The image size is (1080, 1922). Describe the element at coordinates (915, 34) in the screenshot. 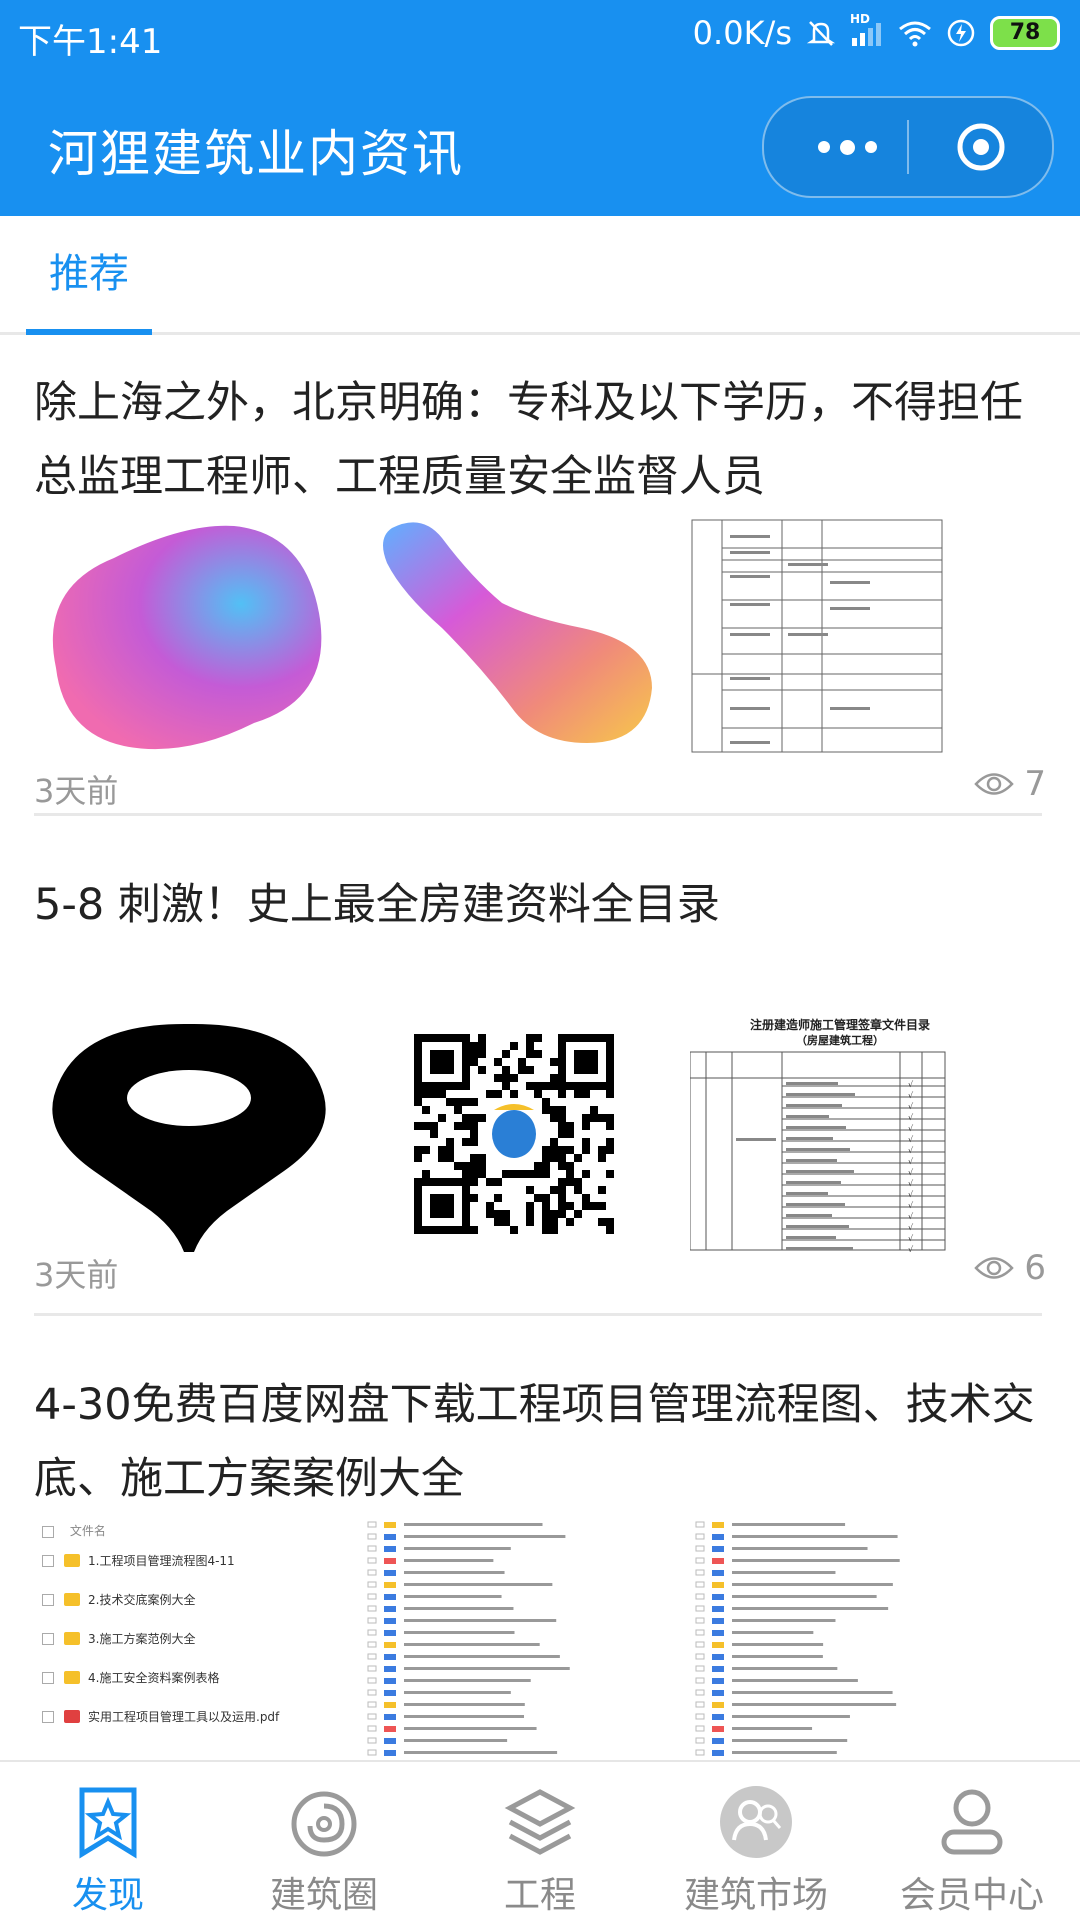

I see `wifi-icon` at that location.